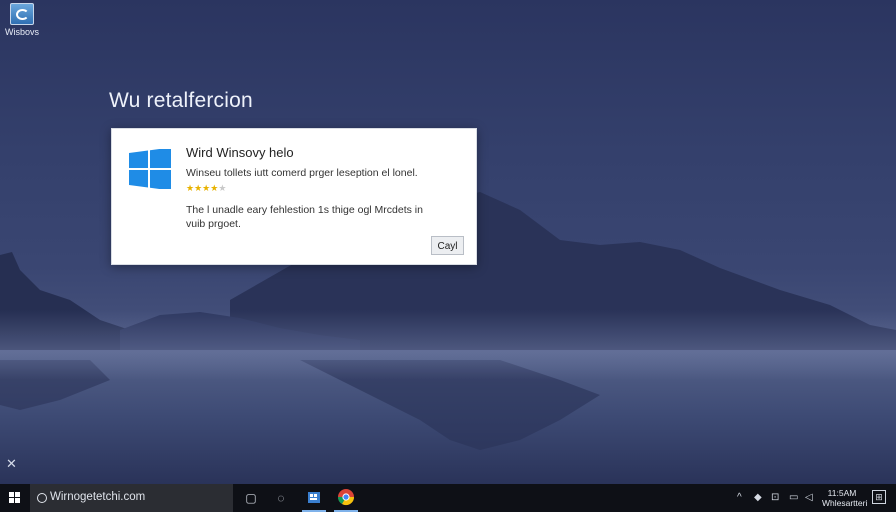 This screenshot has width=896, height=512. Describe the element at coordinates (15, 498) in the screenshot. I see `start-button` at that location.